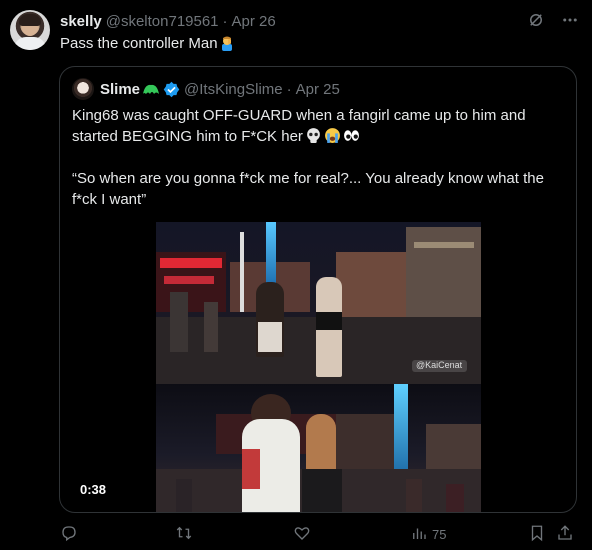 Image resolution: width=592 pixels, height=550 pixels. What do you see at coordinates (439, 534) in the screenshot?
I see `views-count: 75` at bounding box center [439, 534].